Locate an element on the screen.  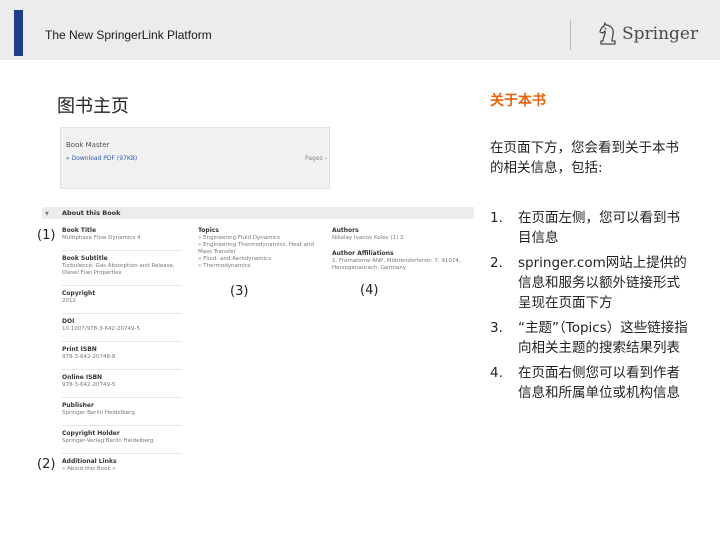
field-additional-links: Additional Links» About this Book » is located at coordinates (122, 465).